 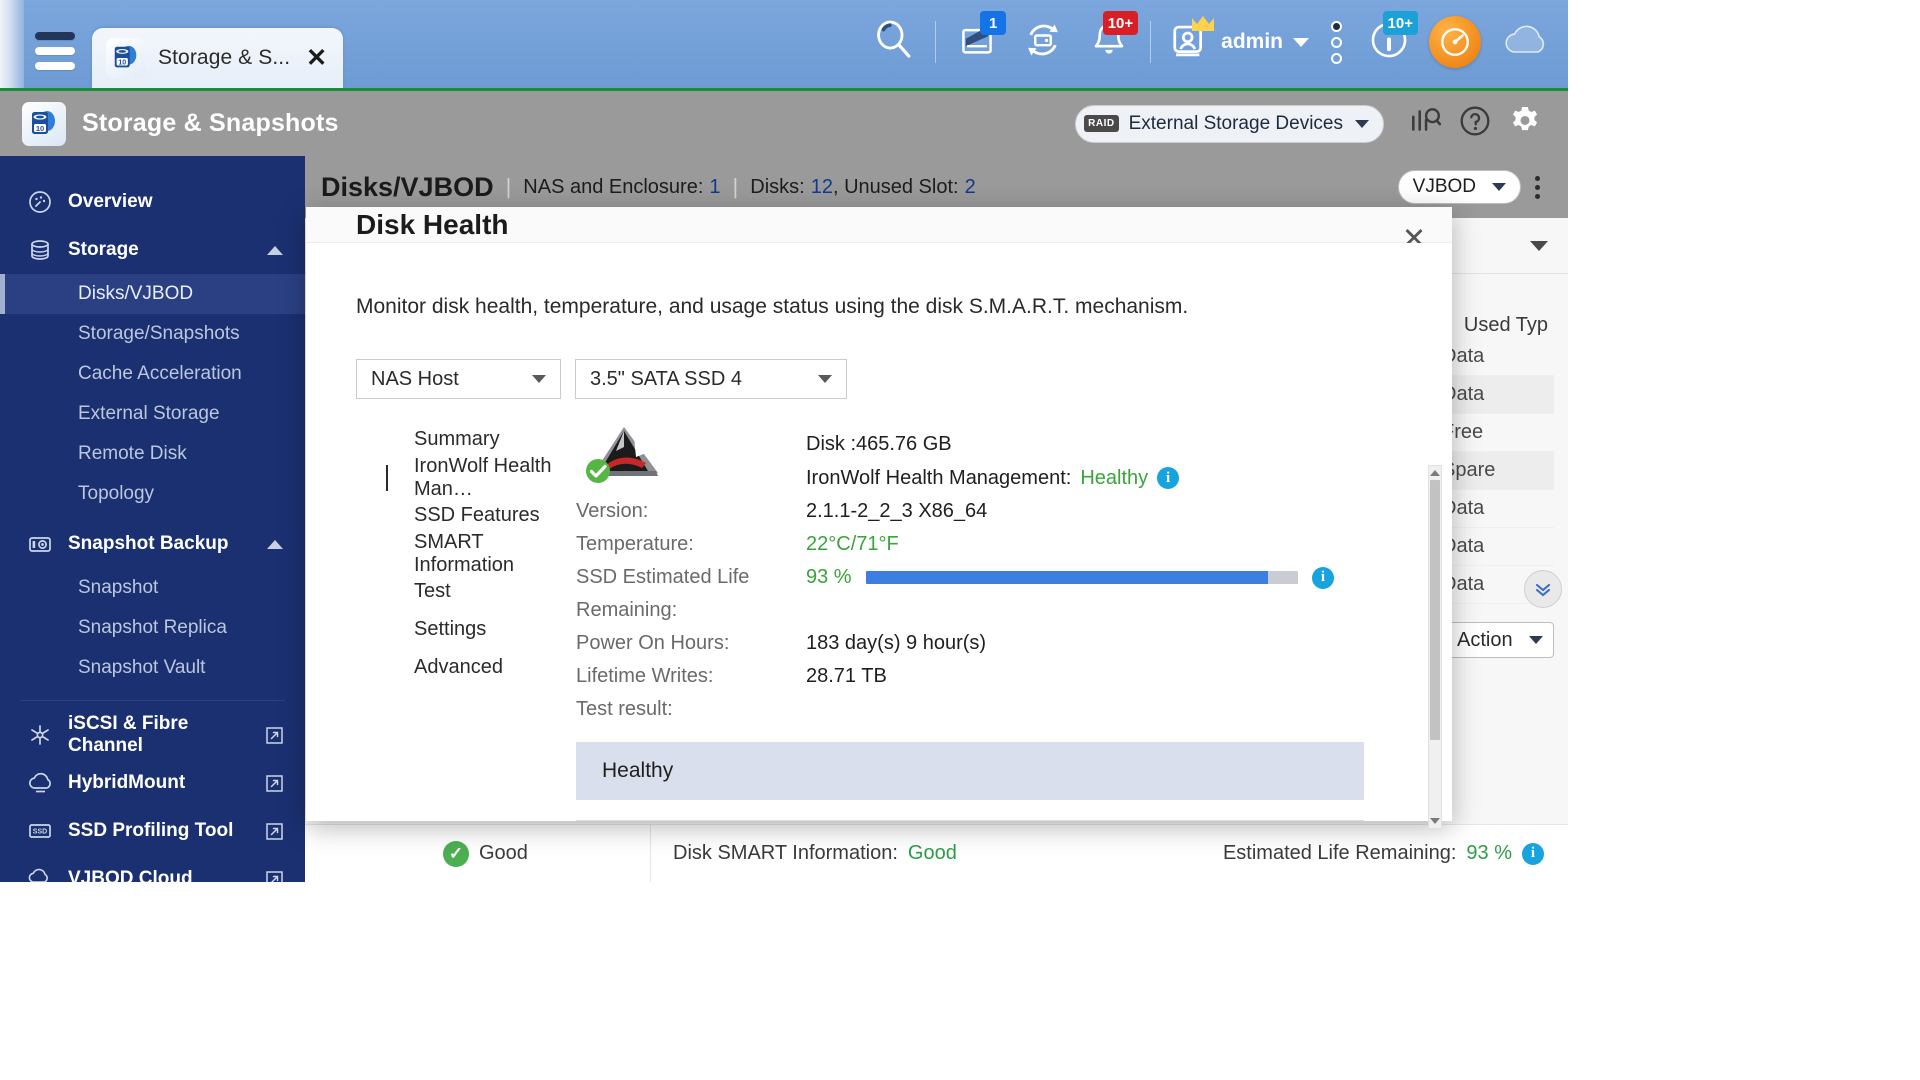 What do you see at coordinates (218, 58) in the screenshot?
I see `app-tab-storage-snapshots: 10 Storage & S... ✕` at bounding box center [218, 58].